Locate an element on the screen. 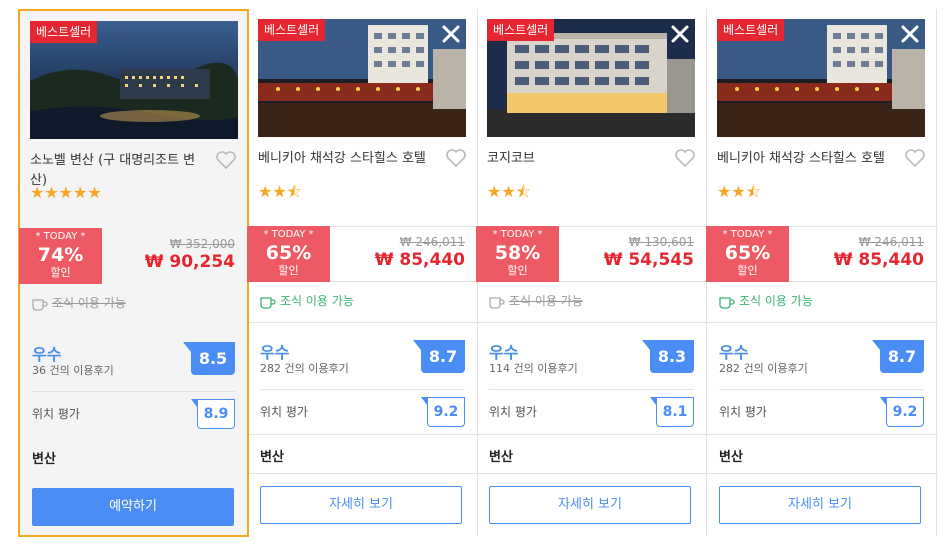 Image resolution: width=952 pixels, height=549 pixels. discount-percent: 74% is located at coordinates (60, 255).